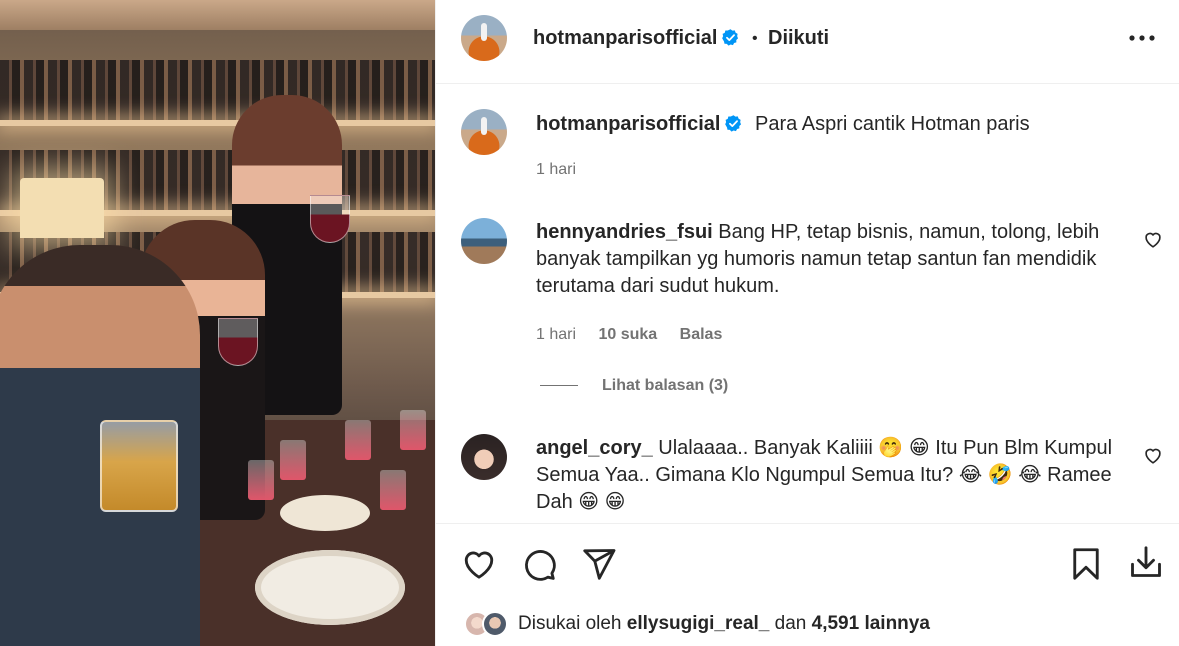 This screenshot has width=1179, height=646. What do you see at coordinates (217, 91) in the screenshot?
I see `wine-shelf-row` at bounding box center [217, 91].